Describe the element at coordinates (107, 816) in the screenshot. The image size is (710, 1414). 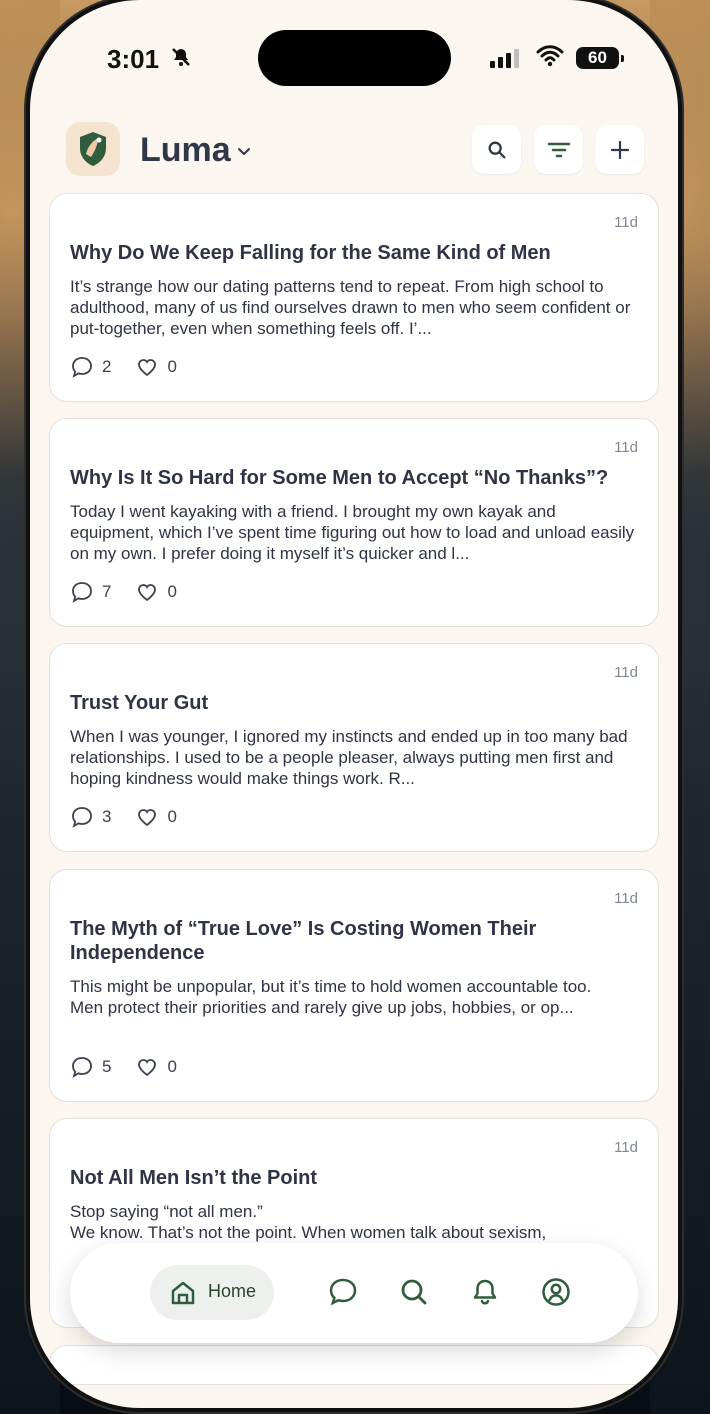
I see `comment-count-value: 3` at that location.